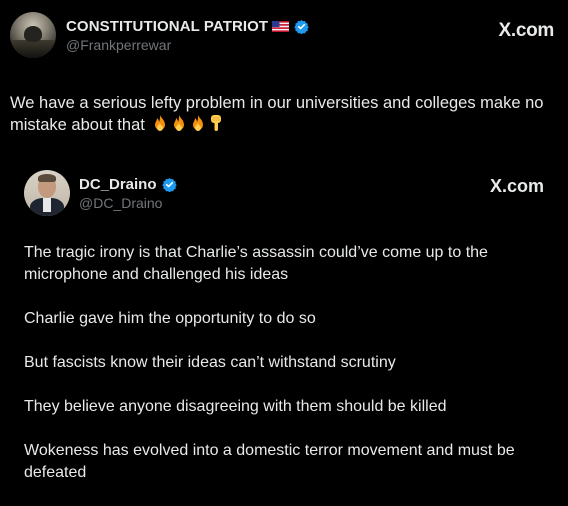 This screenshot has height=506, width=568. Describe the element at coordinates (284, 194) in the screenshot. I see `quoted-tweet-header: DC_Draino @DC_Draino X.com` at that location.